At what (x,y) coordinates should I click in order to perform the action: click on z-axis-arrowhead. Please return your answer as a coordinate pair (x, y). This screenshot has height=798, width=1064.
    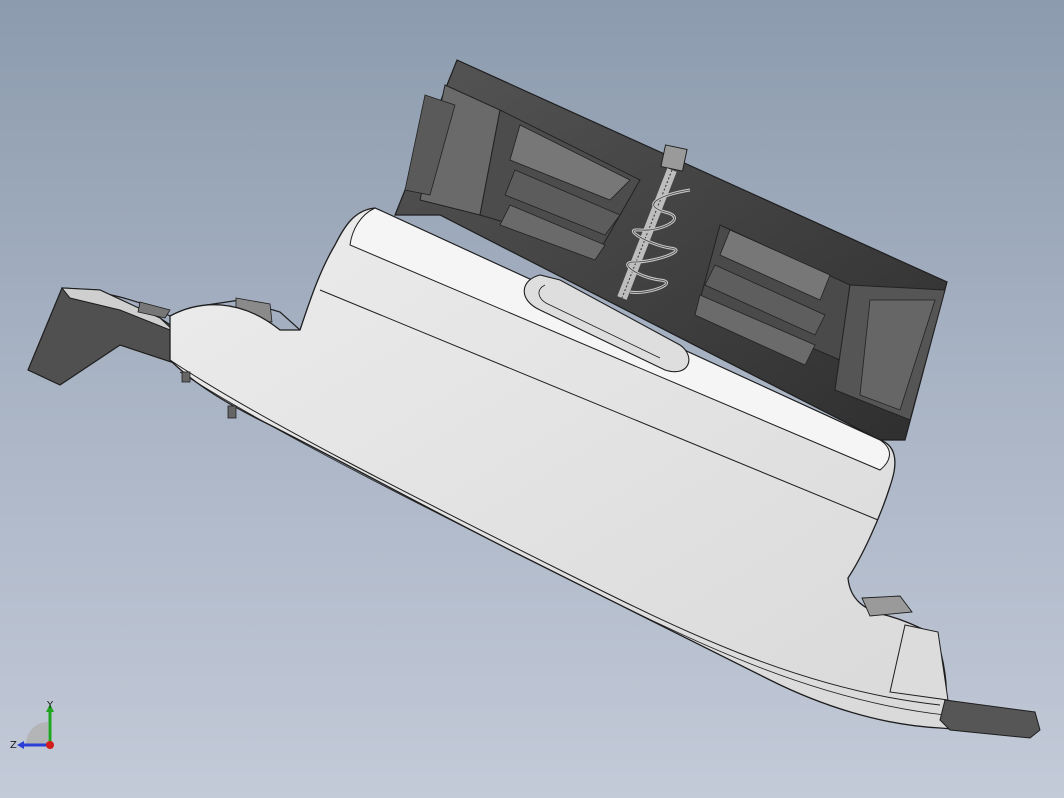
    Looking at the image, I should click on (20, 745).